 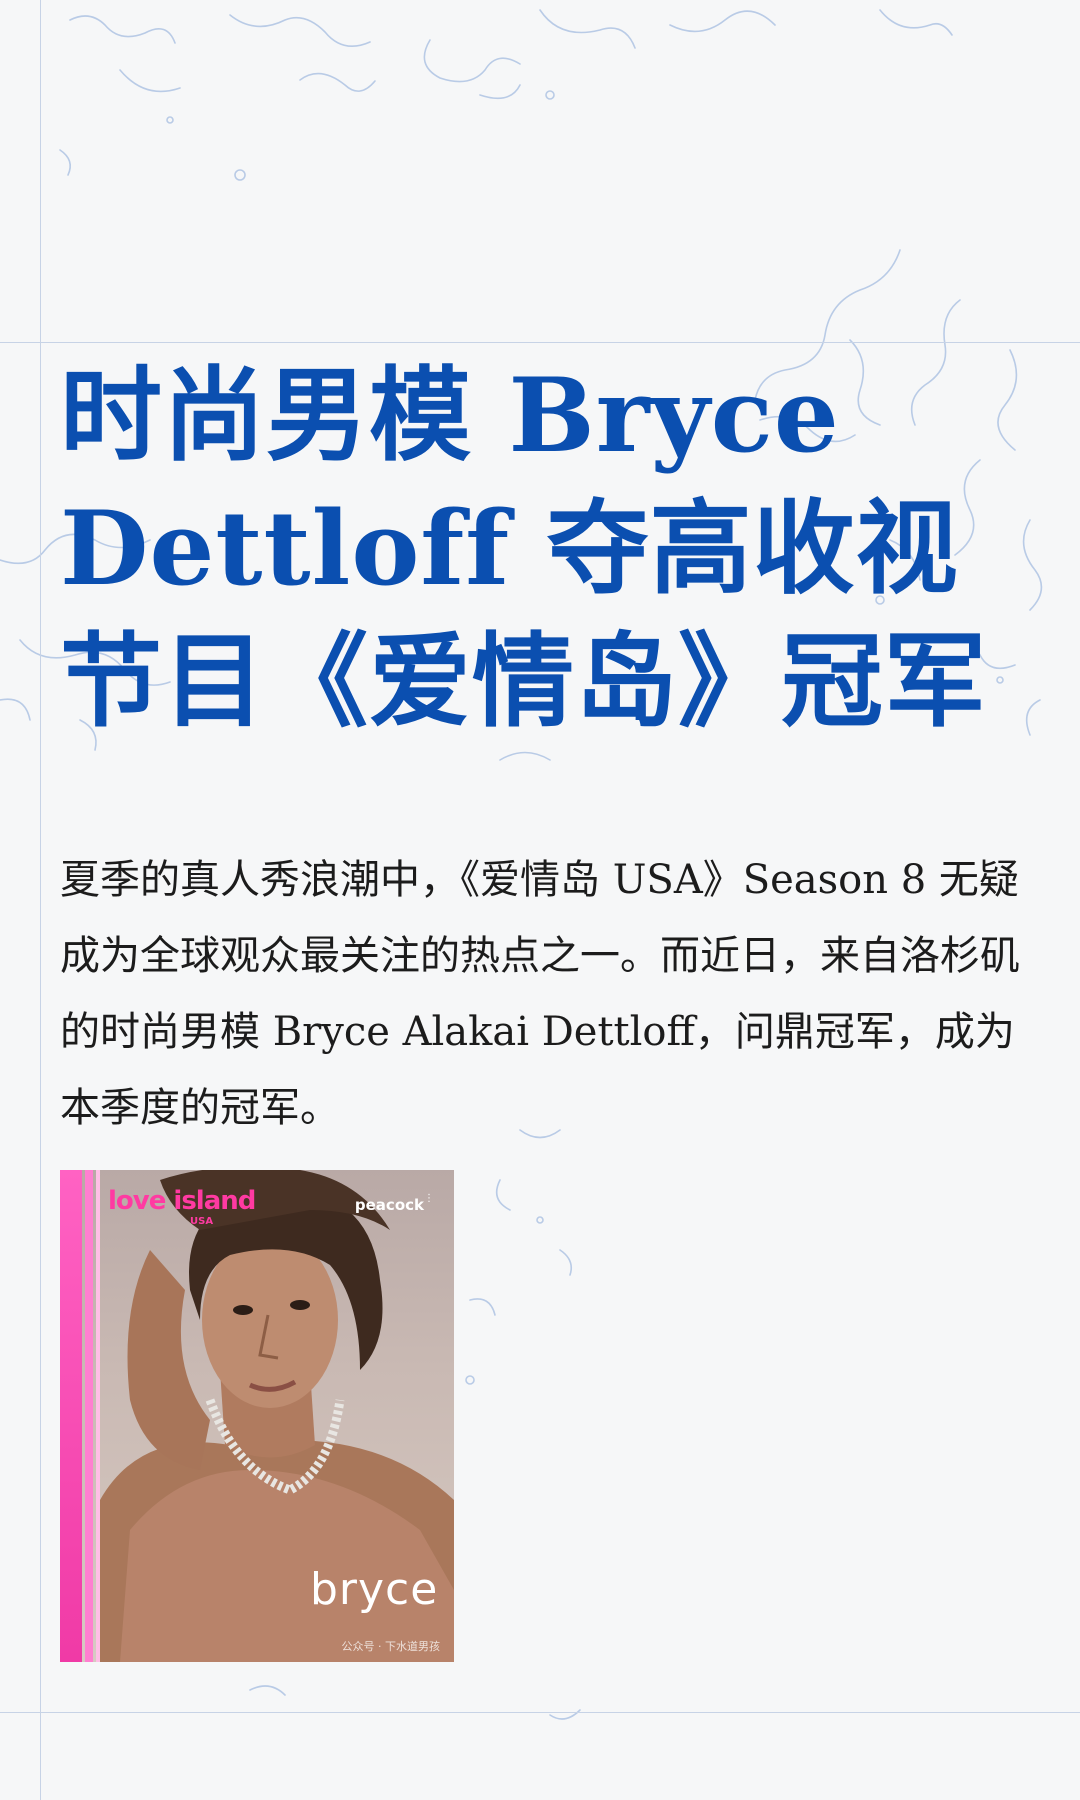 What do you see at coordinates (40, 900) in the screenshot?
I see `guide-line-left` at bounding box center [40, 900].